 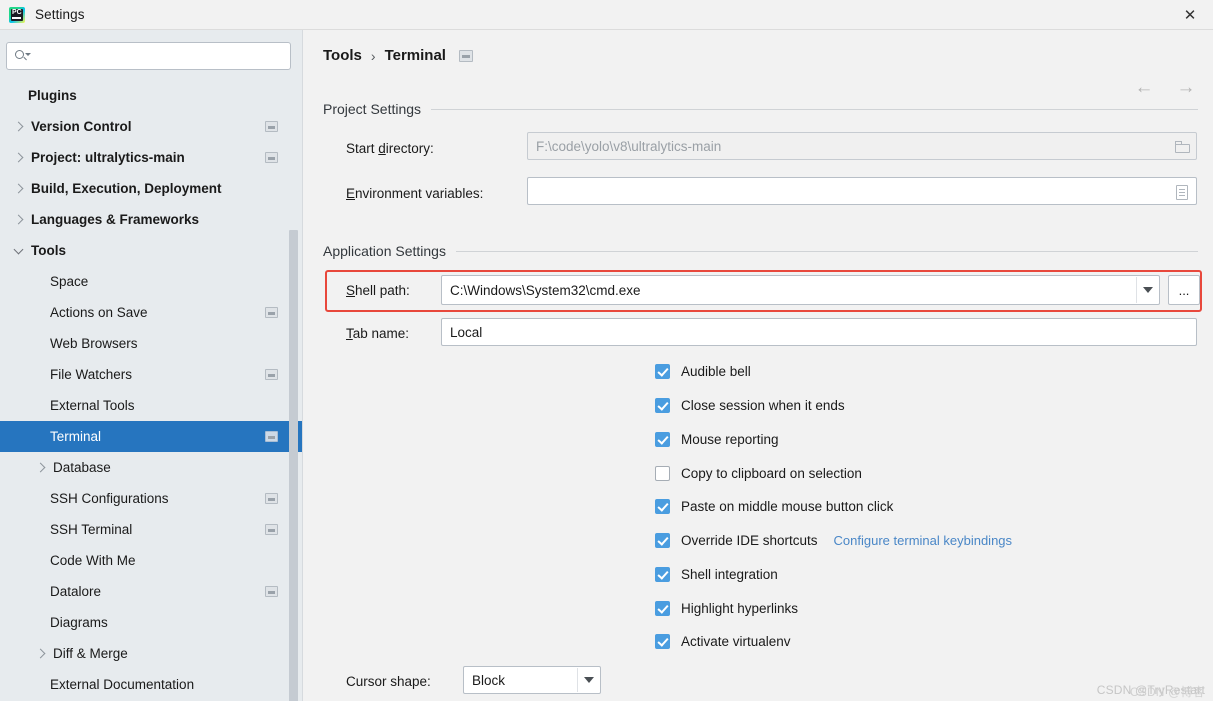 What do you see at coordinates (1182, 192) in the screenshot?
I see `edit-variables-icon` at bounding box center [1182, 192].